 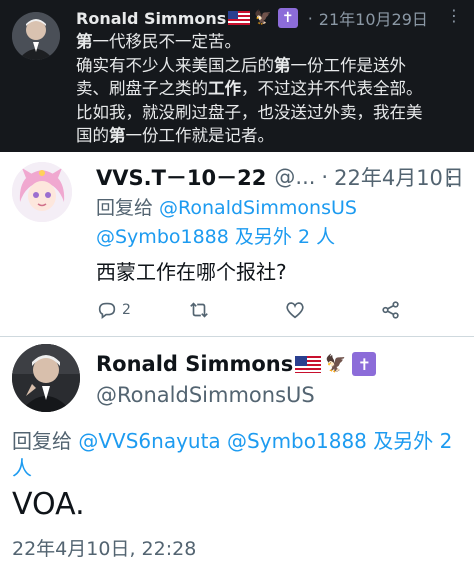 I want to click on retweet-button, so click(x=199, y=310).